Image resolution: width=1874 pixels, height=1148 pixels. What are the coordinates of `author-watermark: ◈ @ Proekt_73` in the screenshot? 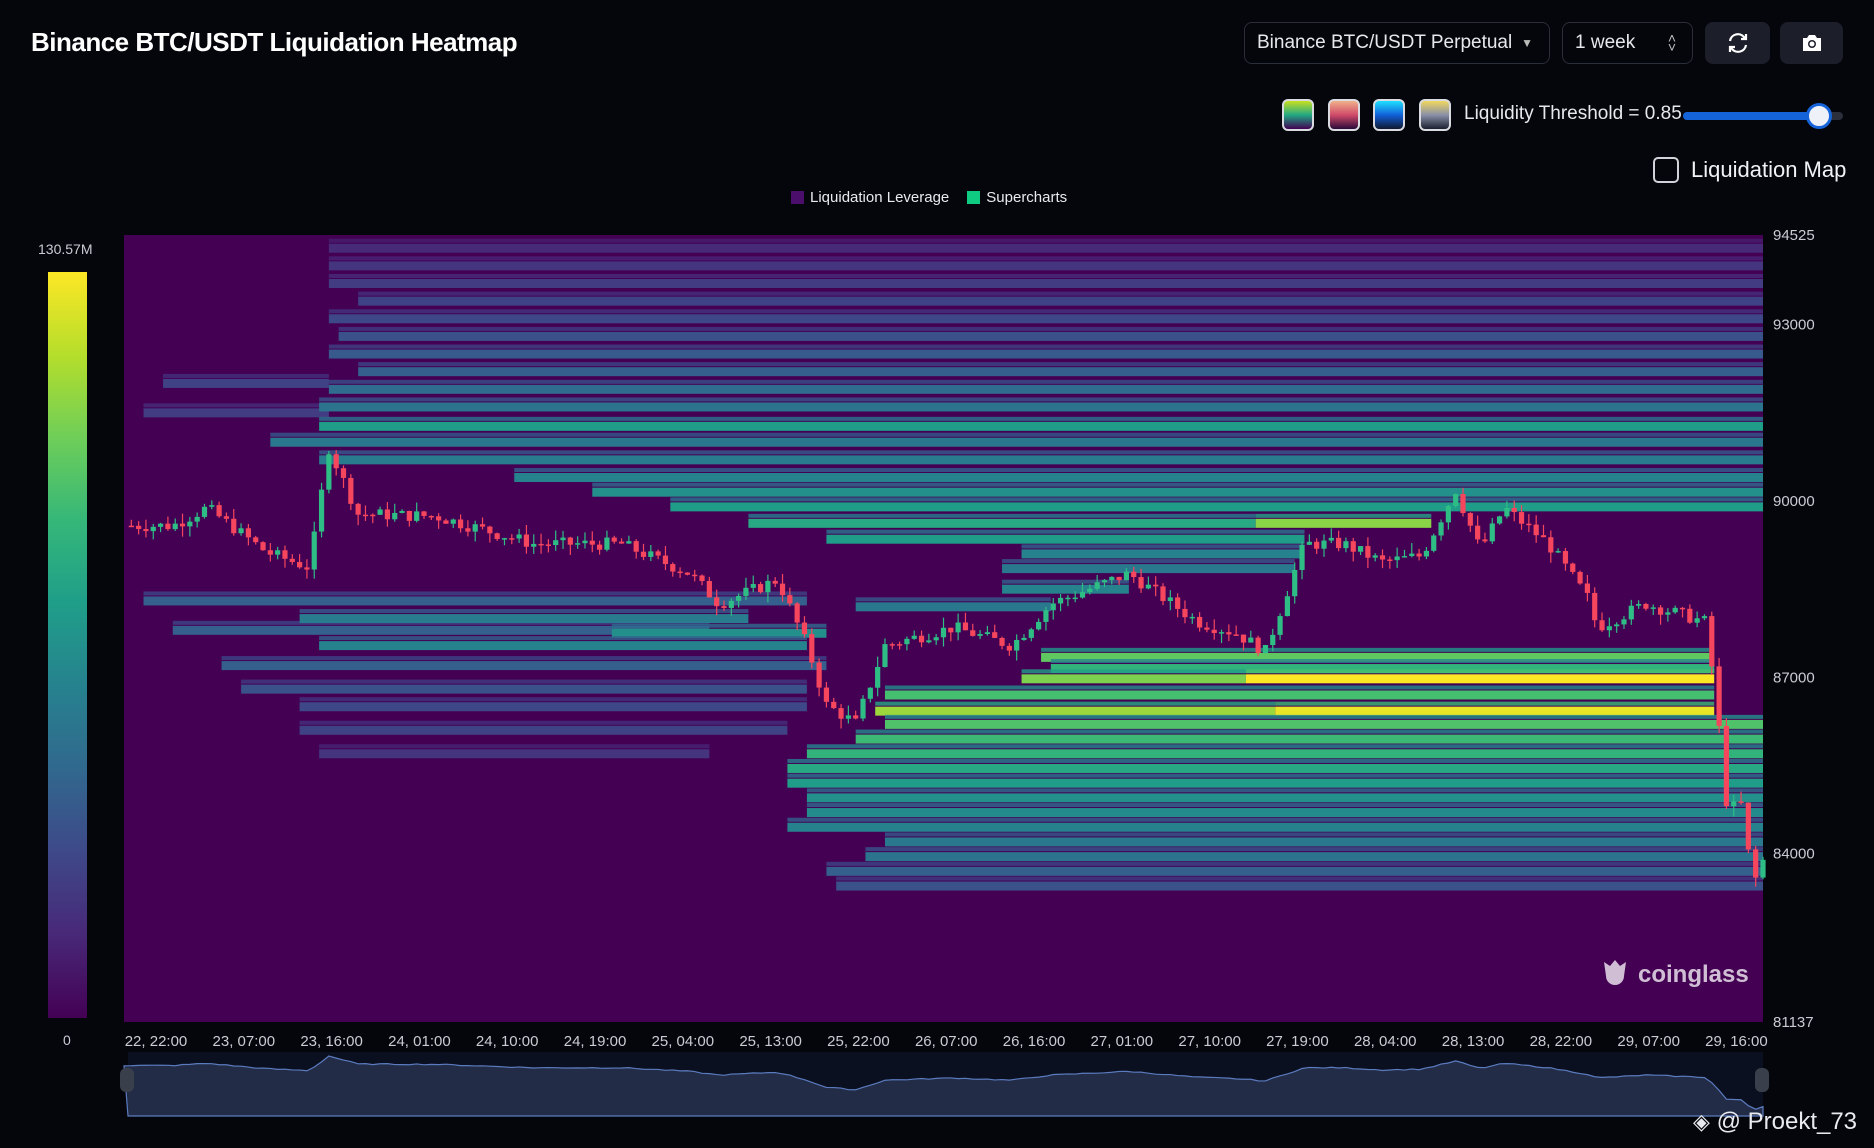 It's located at (1775, 1122).